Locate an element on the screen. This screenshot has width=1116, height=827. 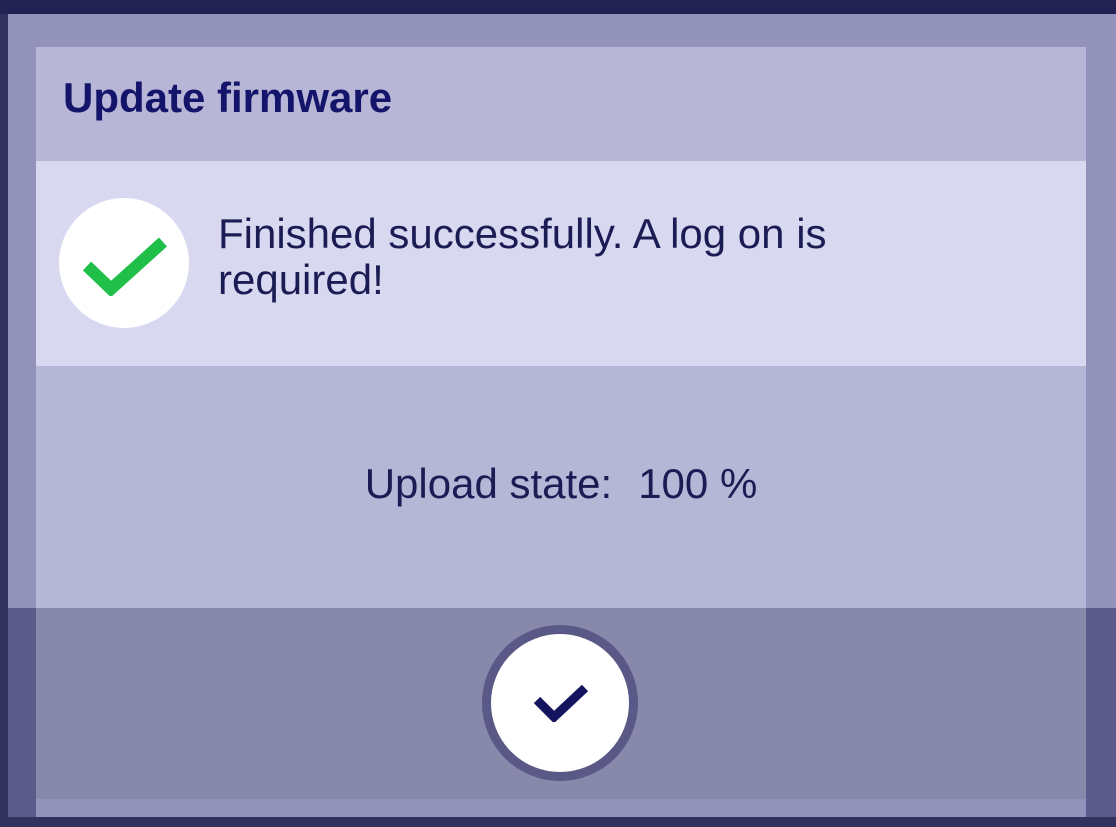
confirm-button is located at coordinates (560, 703).